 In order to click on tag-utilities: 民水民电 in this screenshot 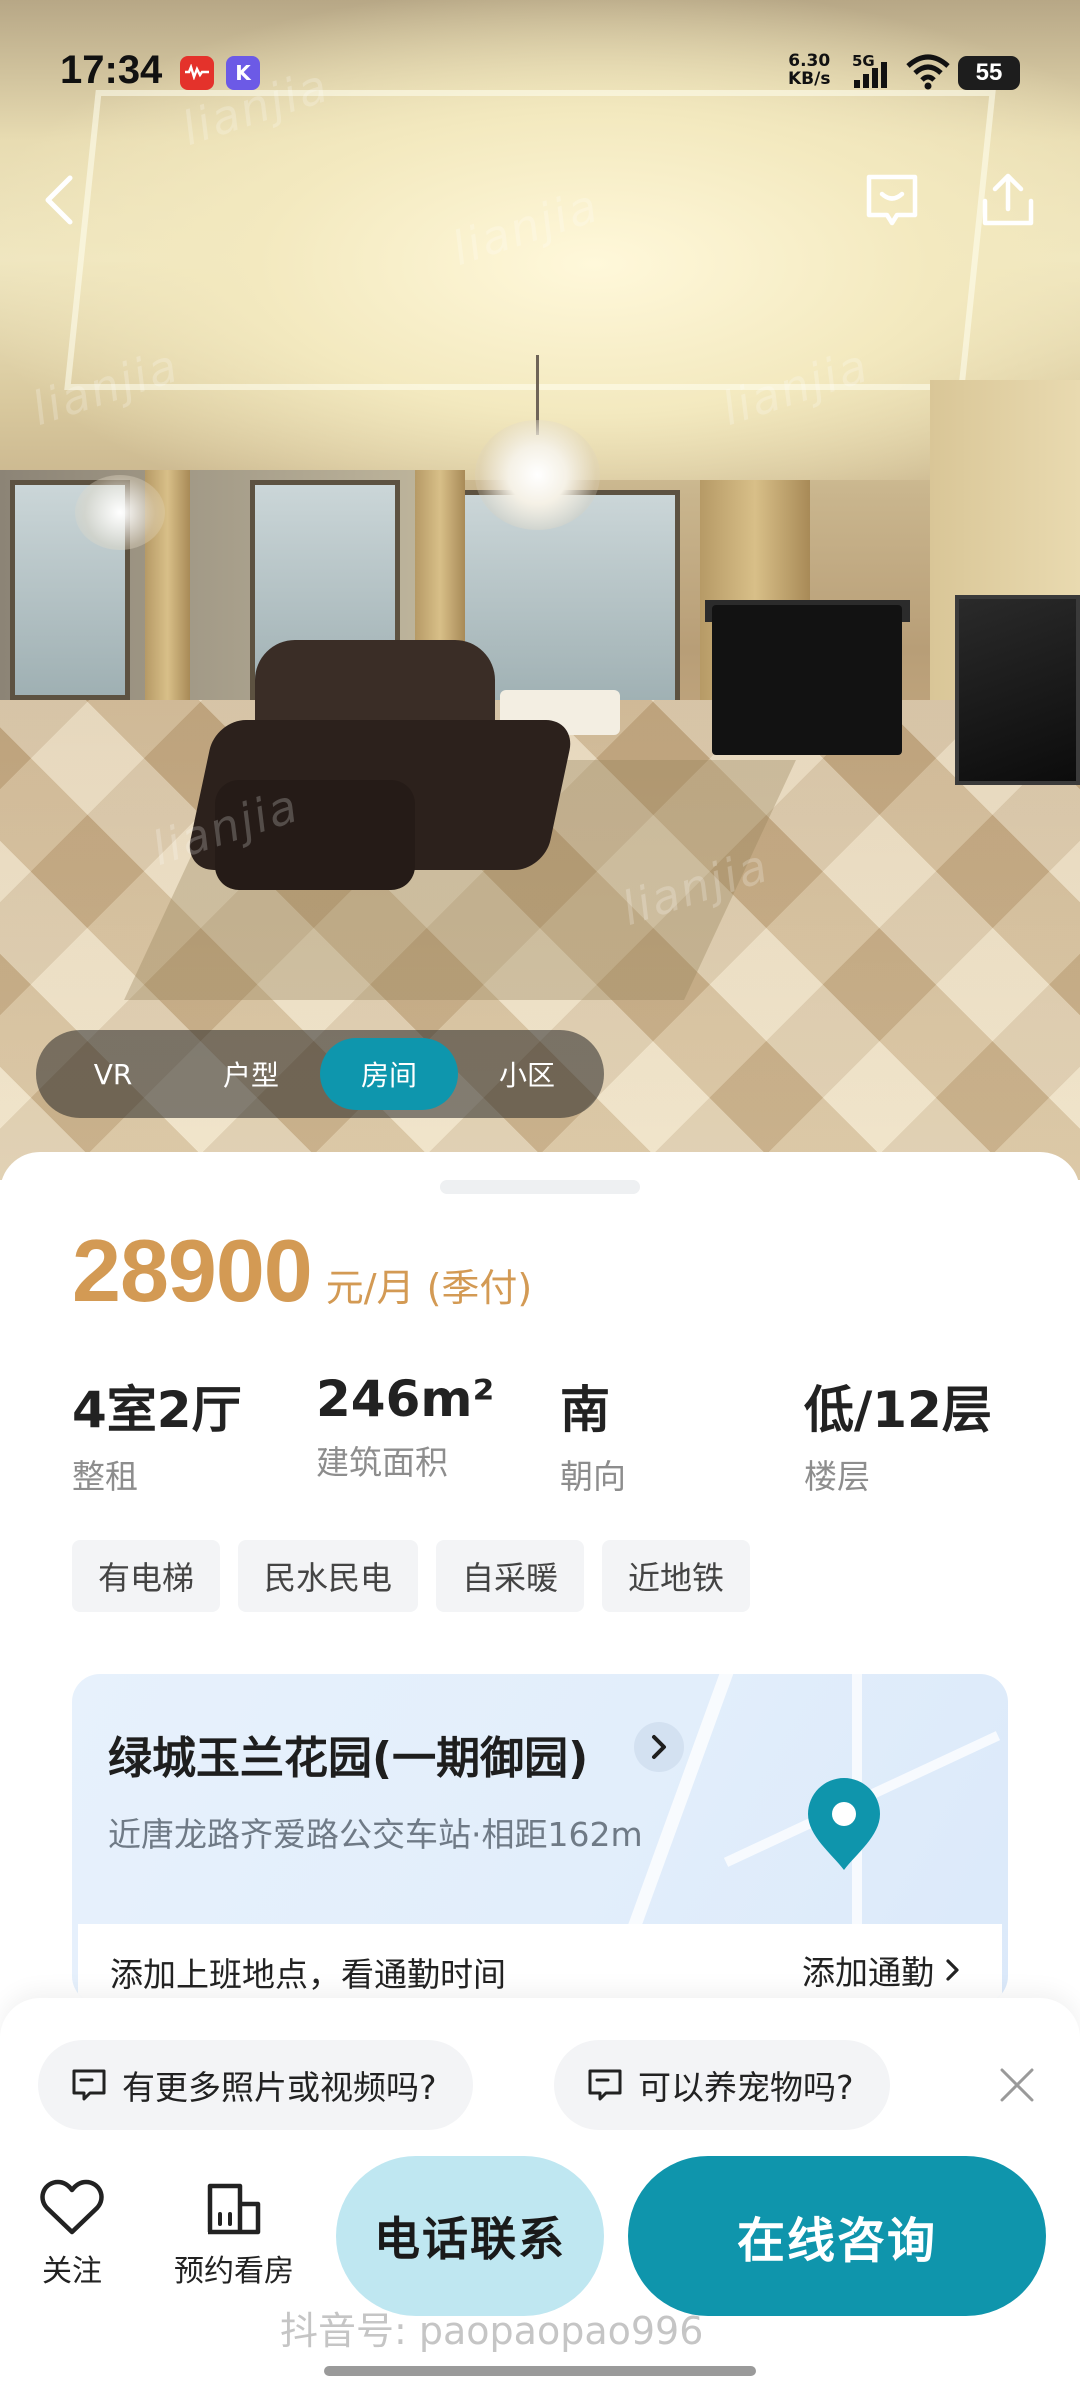, I will do `click(328, 1576)`.